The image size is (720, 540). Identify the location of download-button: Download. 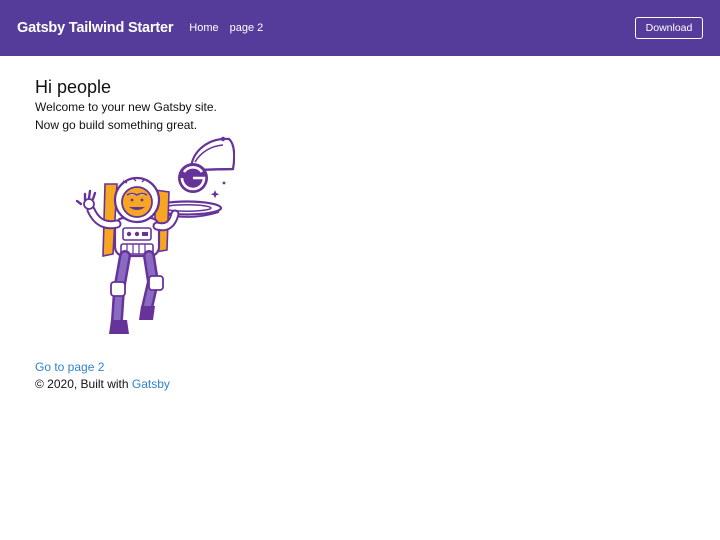
(669, 28).